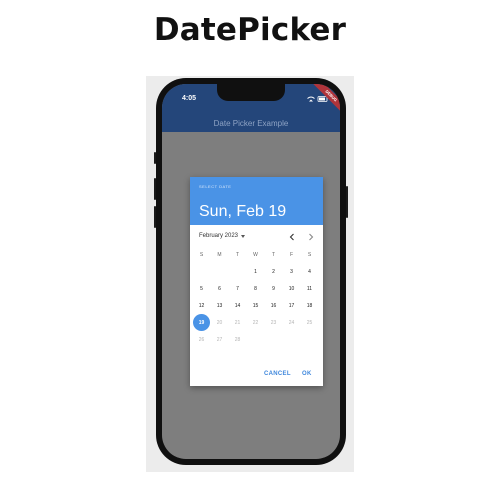 Image resolution: width=500 pixels, height=500 pixels. What do you see at coordinates (309, 322) in the screenshot?
I see `day-cell: 25` at bounding box center [309, 322].